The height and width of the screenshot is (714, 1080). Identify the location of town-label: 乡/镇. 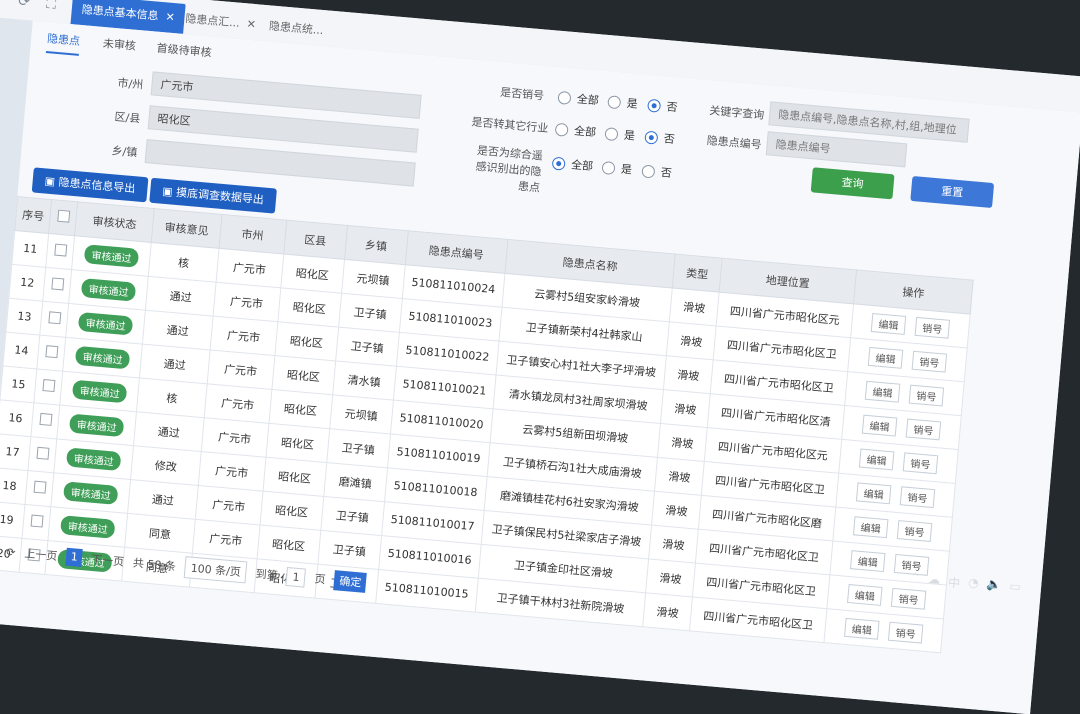
(124, 152).